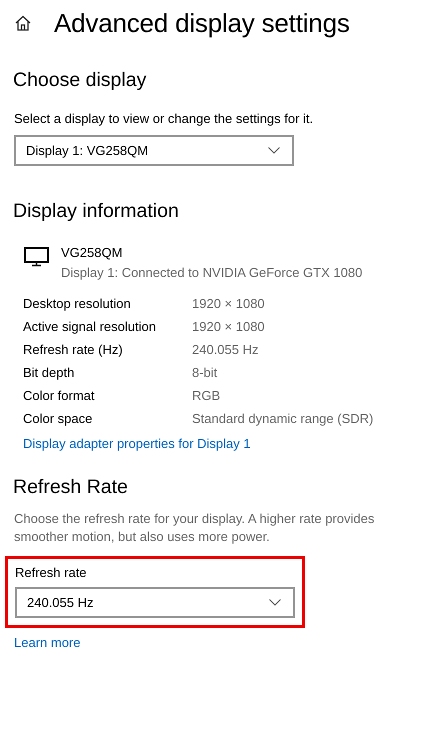 Image resolution: width=441 pixels, height=751 pixels. Describe the element at coordinates (226, 349) in the screenshot. I see `property-value: 240.055 Hz` at that location.